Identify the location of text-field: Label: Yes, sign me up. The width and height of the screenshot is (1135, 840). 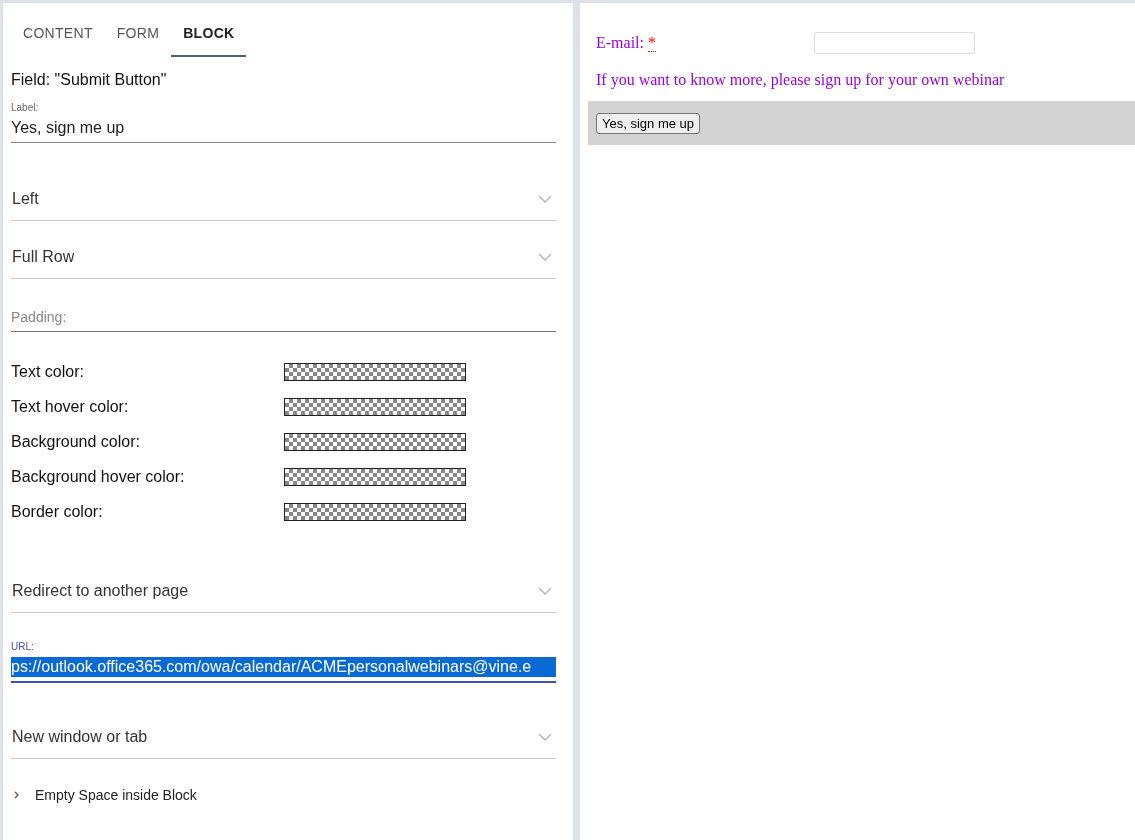
(283, 122).